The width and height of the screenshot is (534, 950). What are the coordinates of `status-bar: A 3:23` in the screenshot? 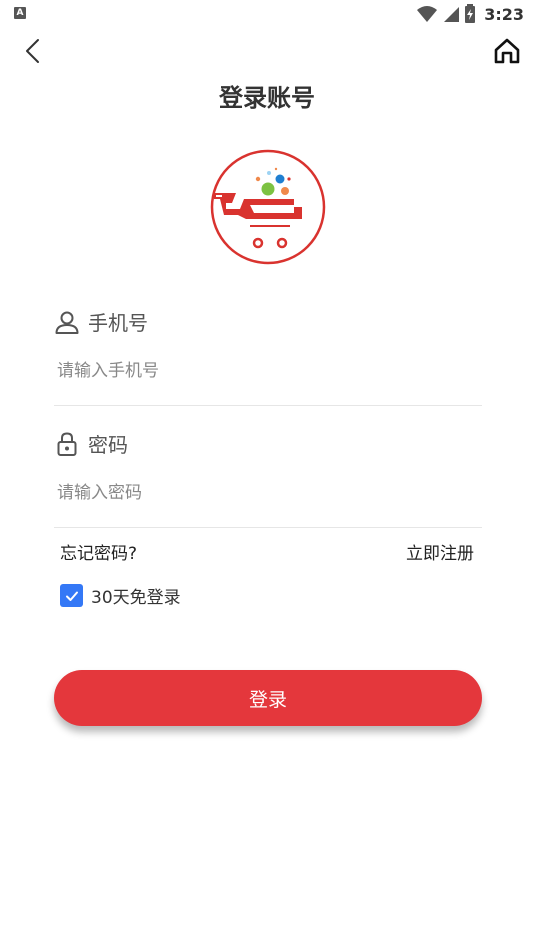 It's located at (267, 14).